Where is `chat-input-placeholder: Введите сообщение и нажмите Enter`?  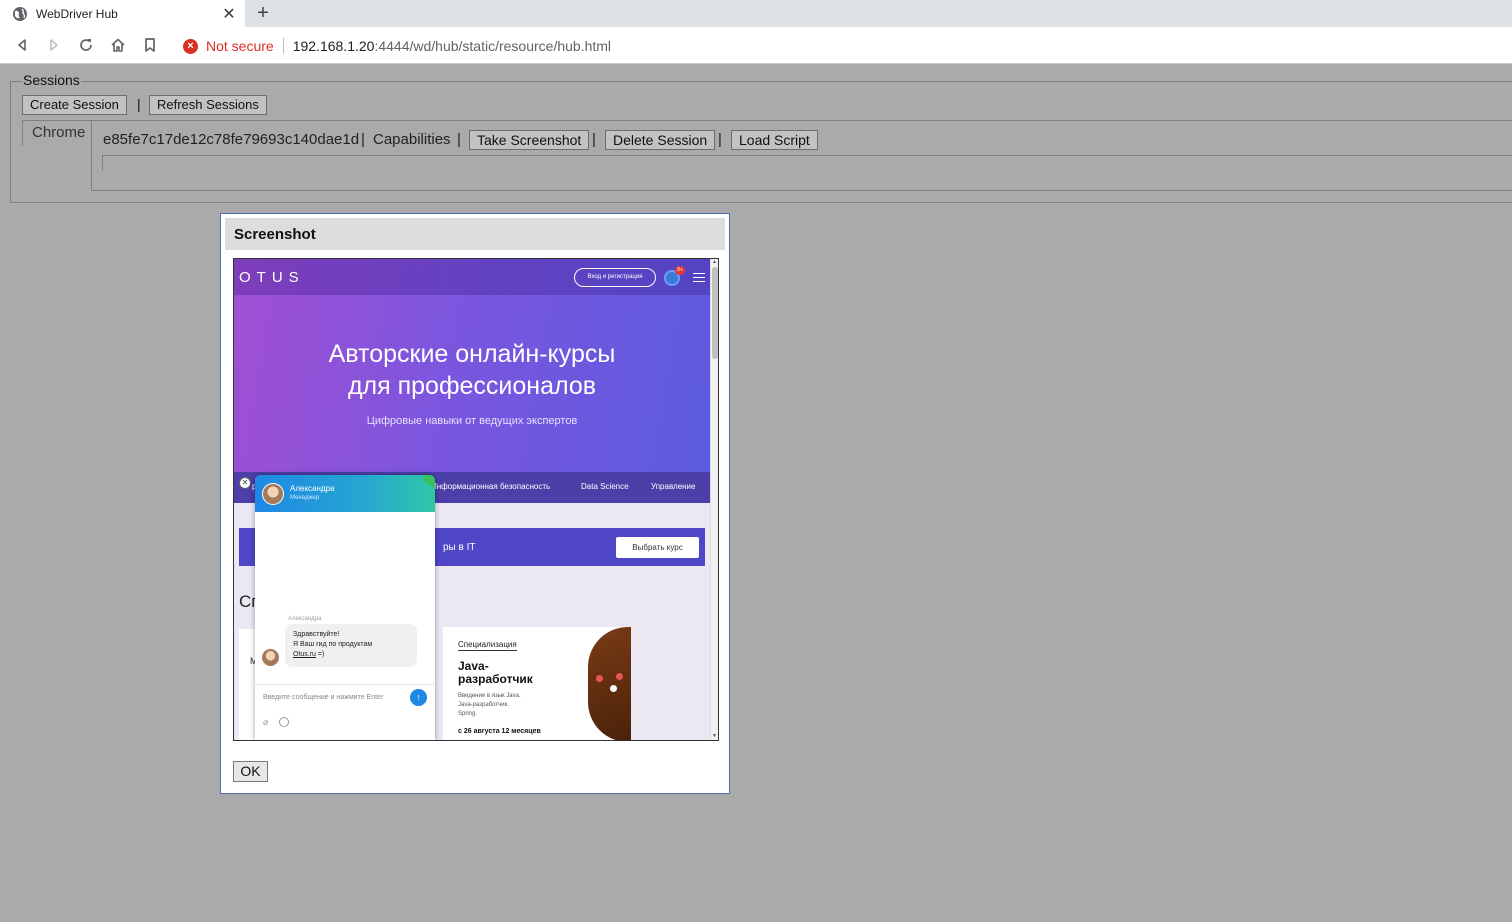 chat-input-placeholder: Введите сообщение и нажмите Enter is located at coordinates (323, 697).